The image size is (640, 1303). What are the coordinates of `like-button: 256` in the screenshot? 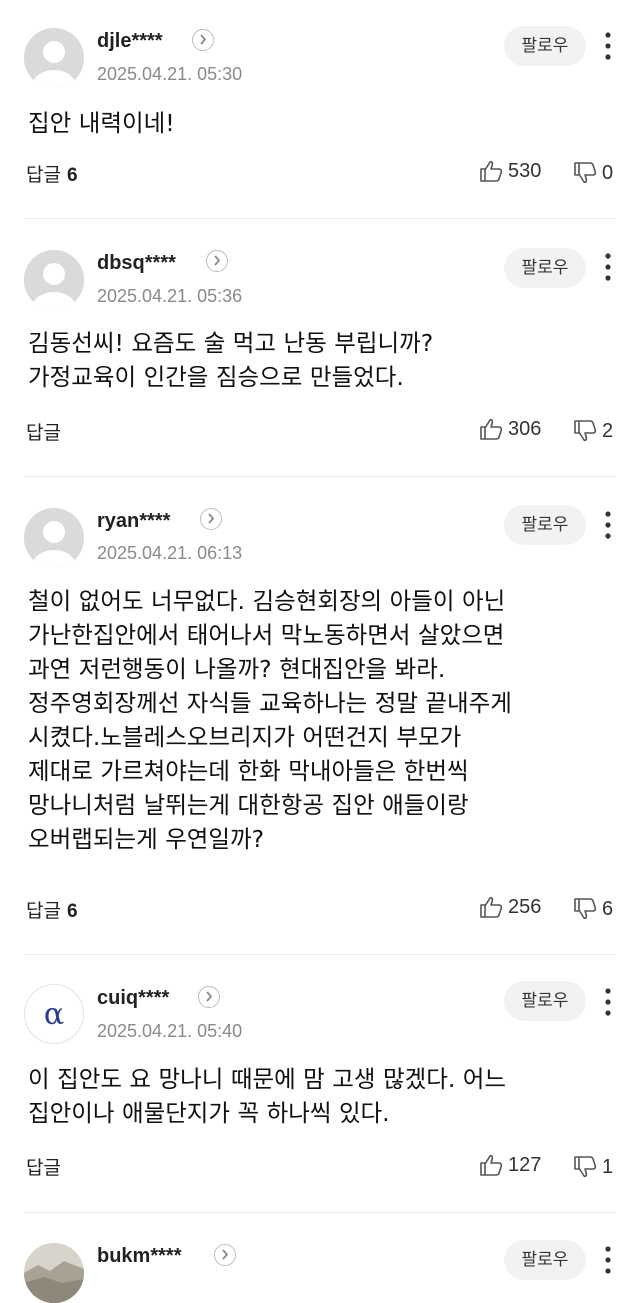 It's located at (509, 907).